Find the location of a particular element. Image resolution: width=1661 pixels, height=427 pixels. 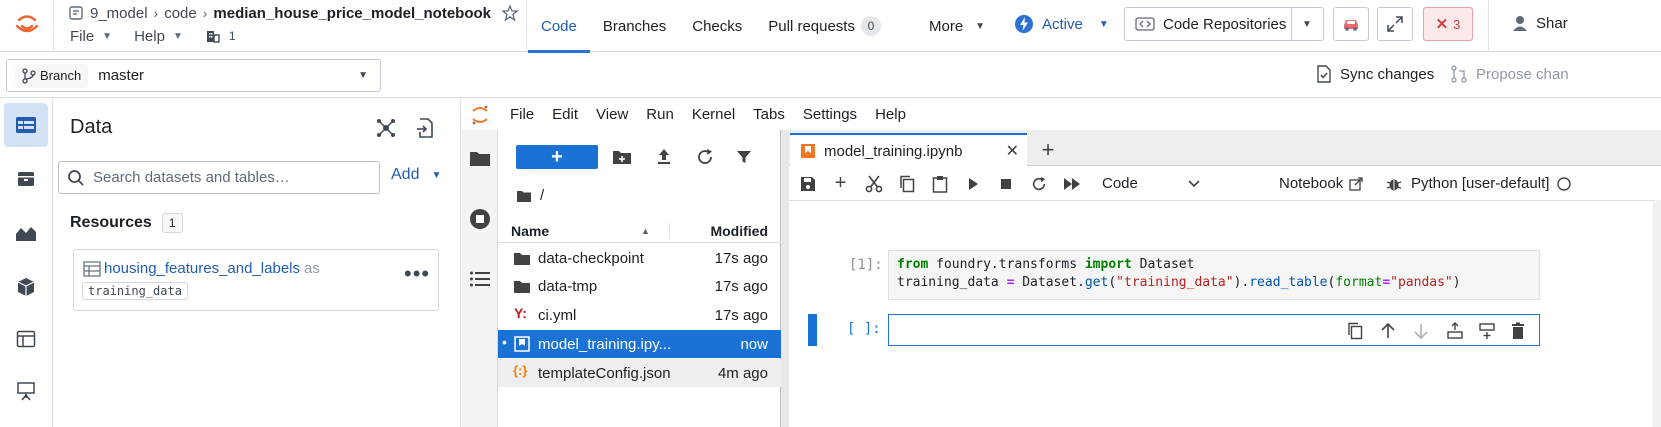

file-path: / is located at coordinates (530, 195).